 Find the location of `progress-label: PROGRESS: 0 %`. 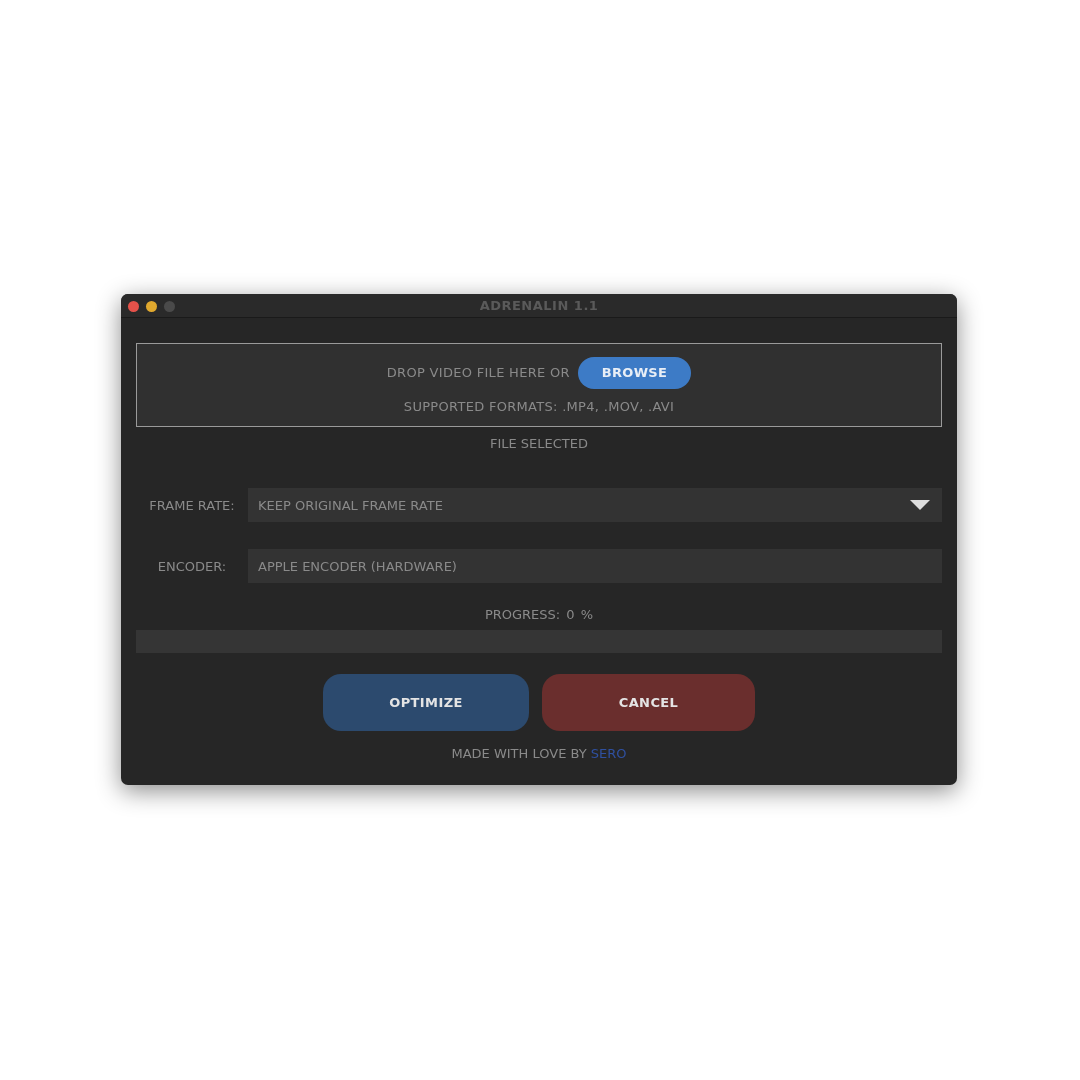

progress-label: PROGRESS: 0 % is located at coordinates (539, 614).